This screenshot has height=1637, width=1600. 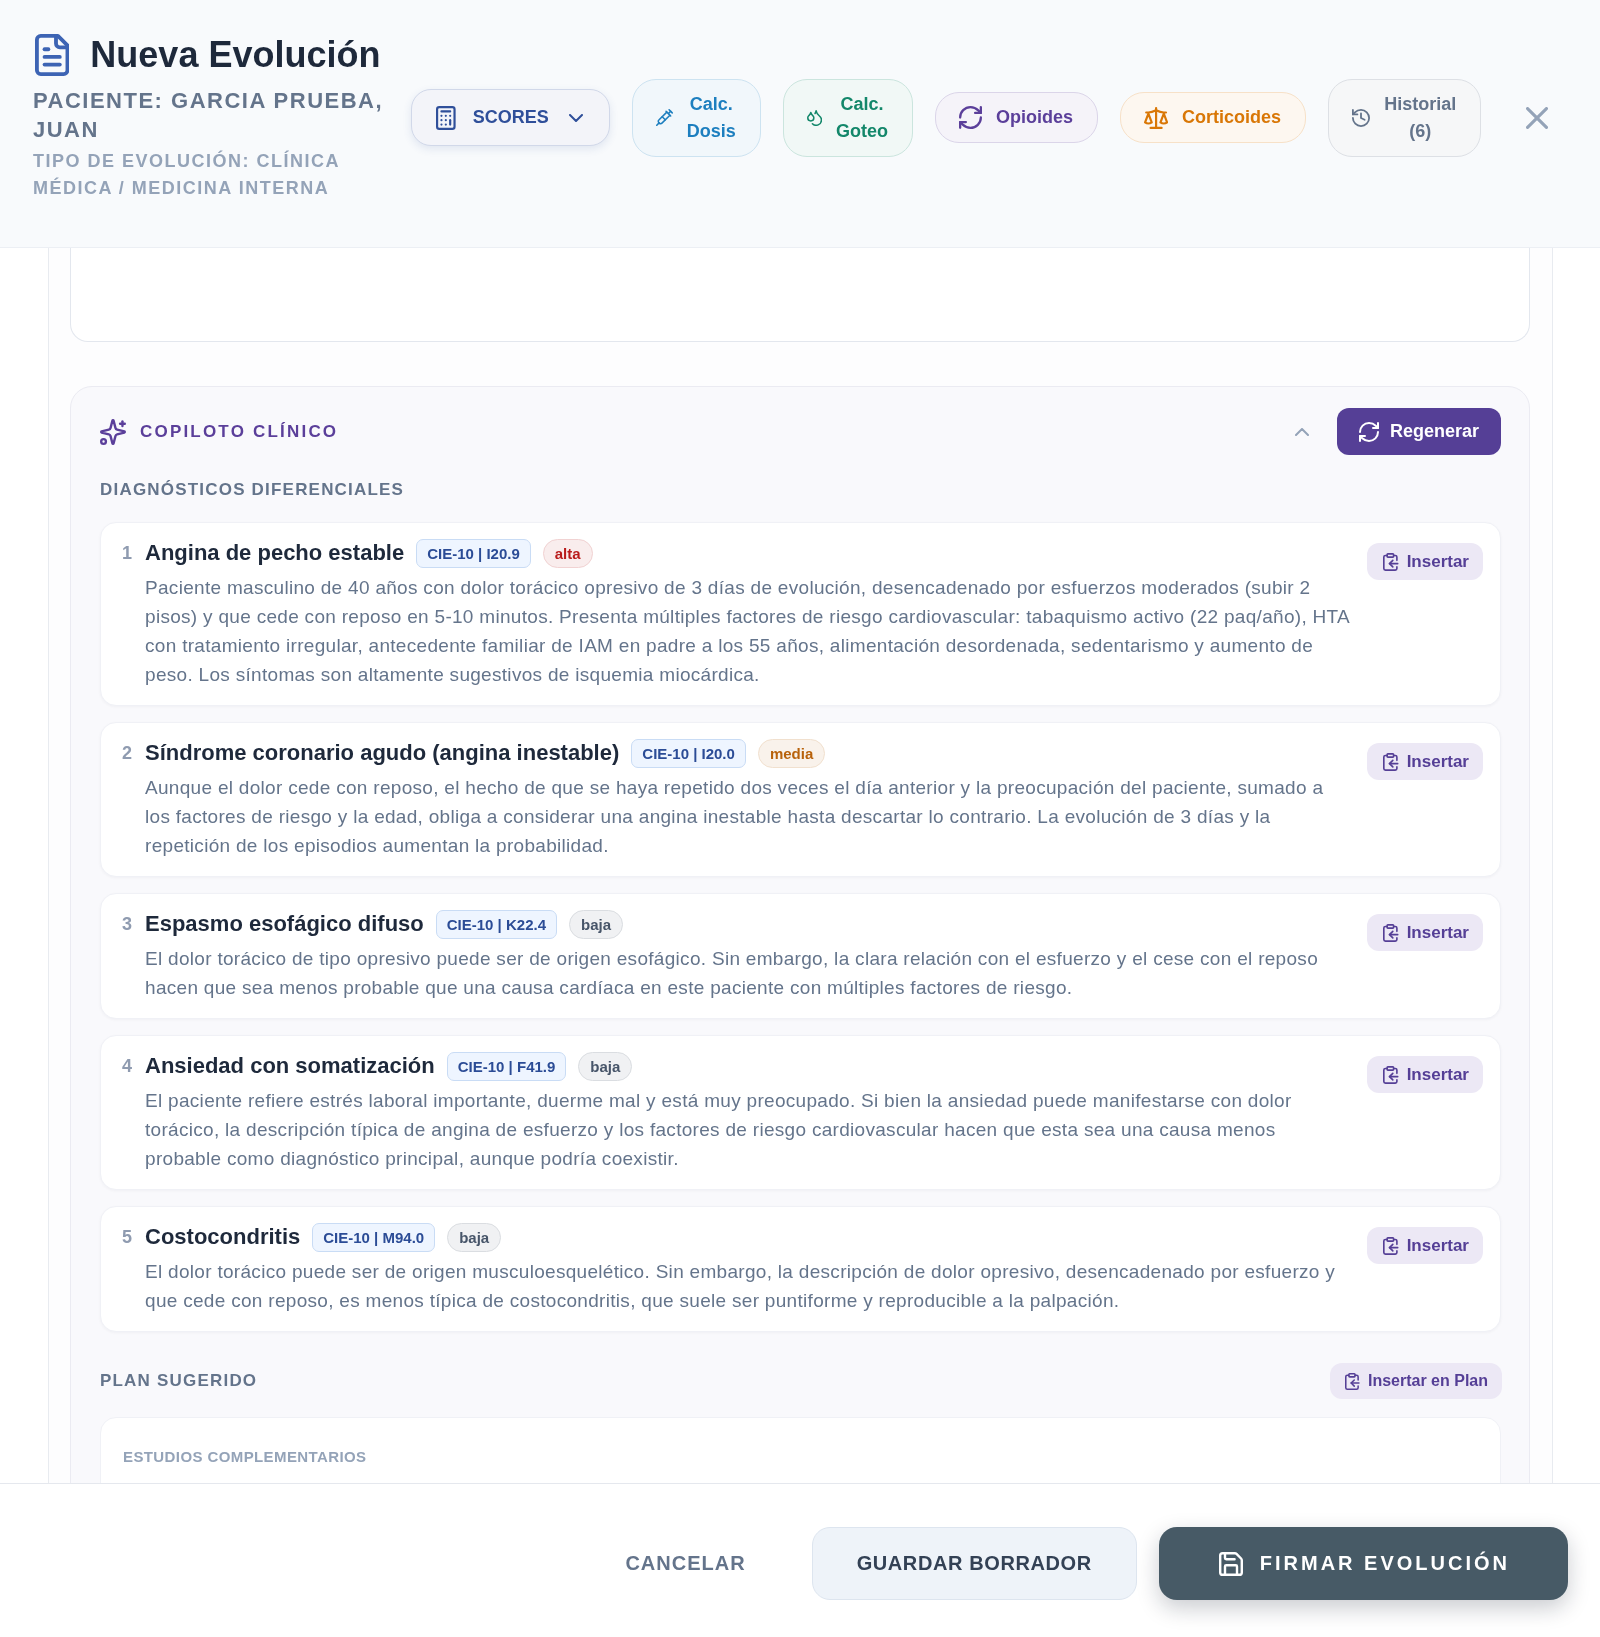 What do you see at coordinates (253, 490) in the screenshot?
I see `section-title: DIAGNÓSTICOS DIFERENCIALES` at bounding box center [253, 490].